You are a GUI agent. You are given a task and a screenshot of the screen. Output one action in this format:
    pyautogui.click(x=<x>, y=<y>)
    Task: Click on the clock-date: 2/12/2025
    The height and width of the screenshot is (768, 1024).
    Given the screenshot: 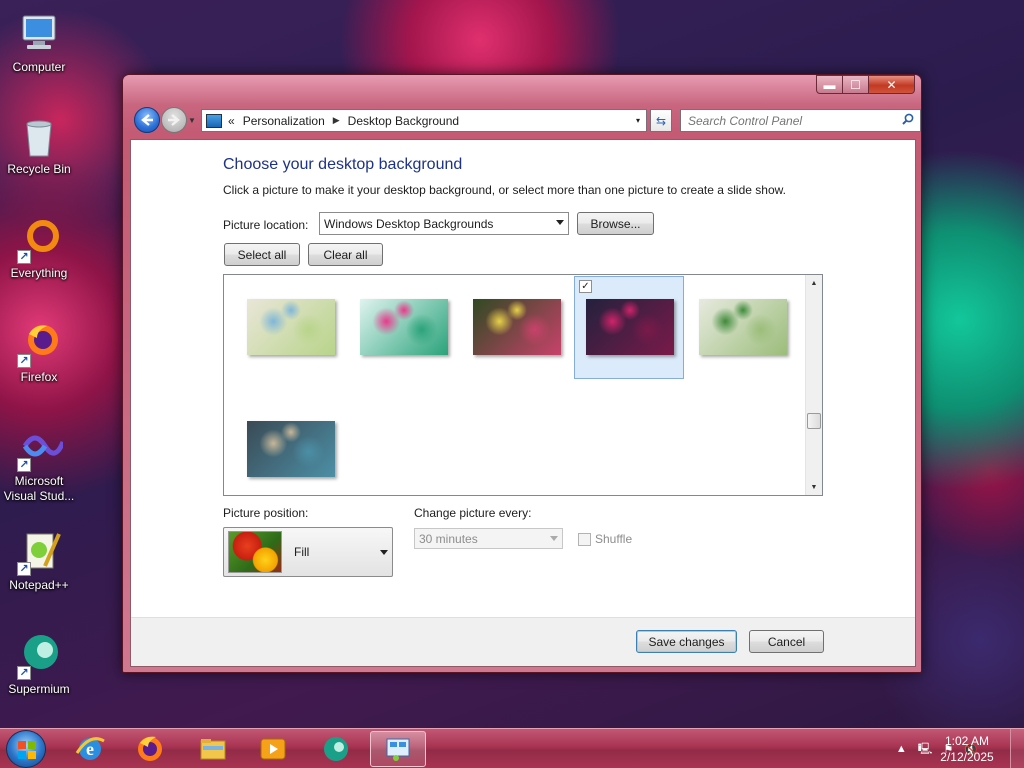 What is the action you would take?
    pyautogui.click(x=967, y=757)
    